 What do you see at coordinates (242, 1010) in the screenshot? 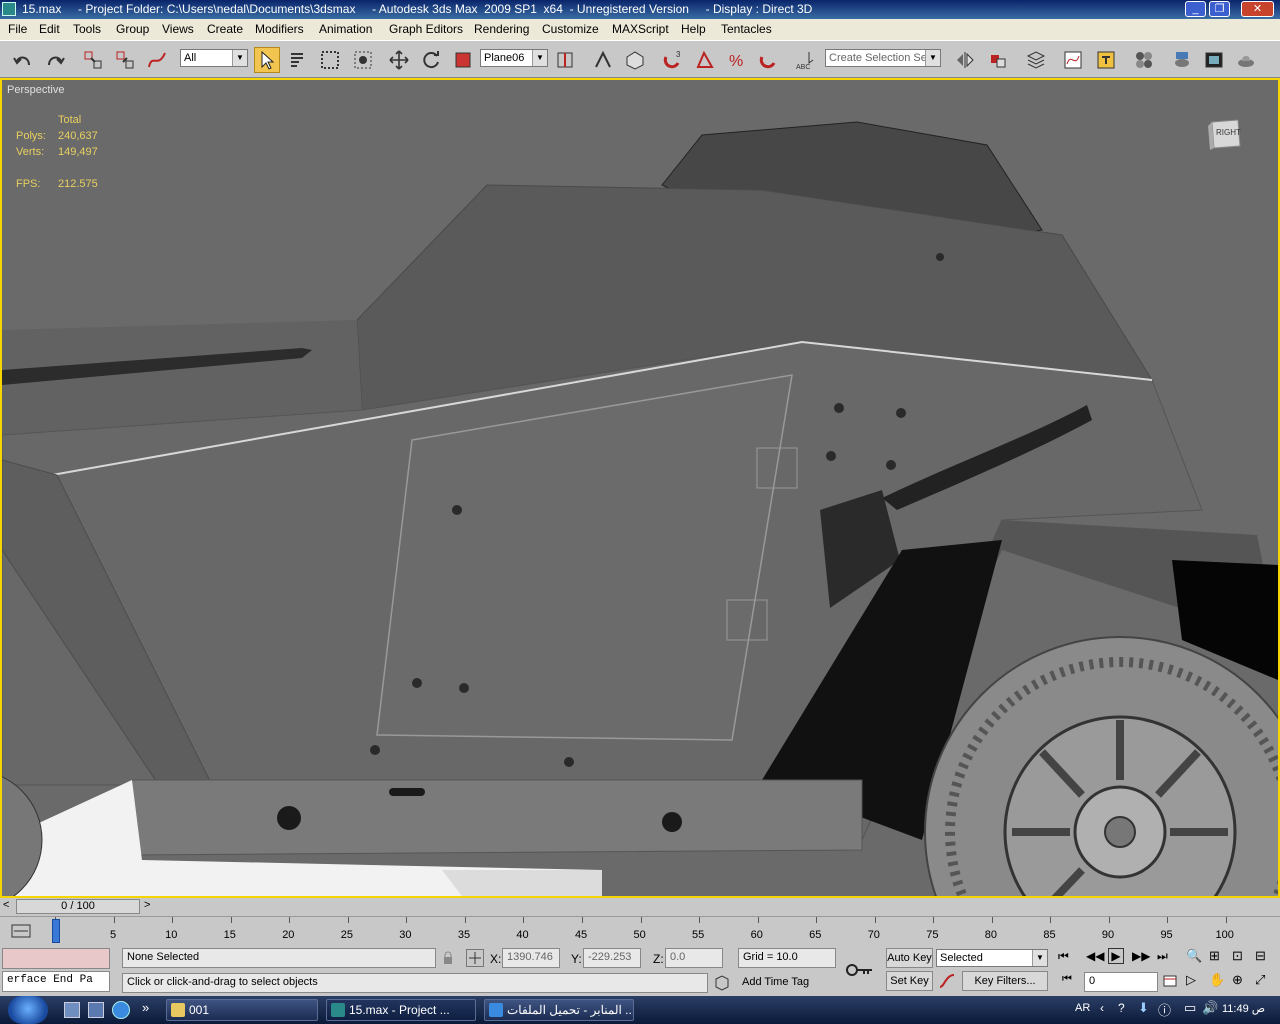
I see `task-folder-001: 001` at bounding box center [242, 1010].